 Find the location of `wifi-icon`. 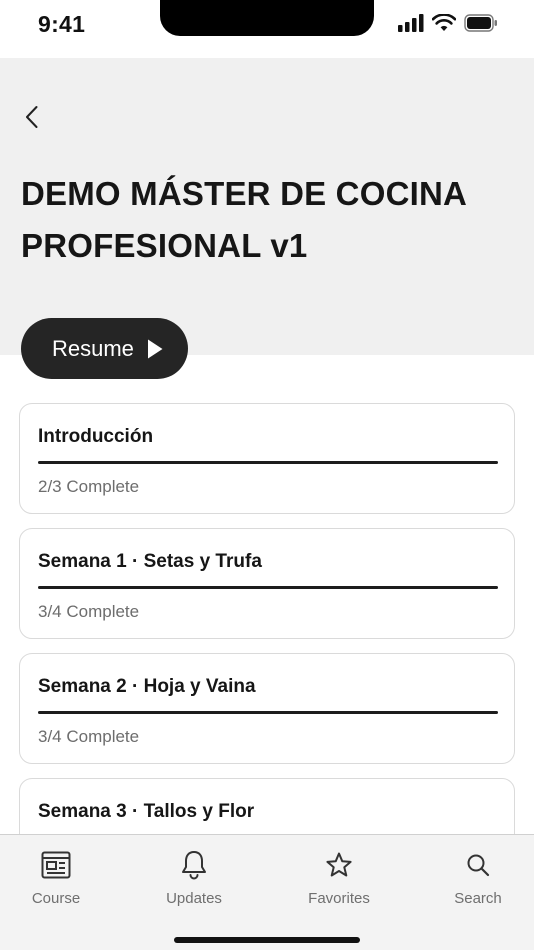

wifi-icon is located at coordinates (444, 22).